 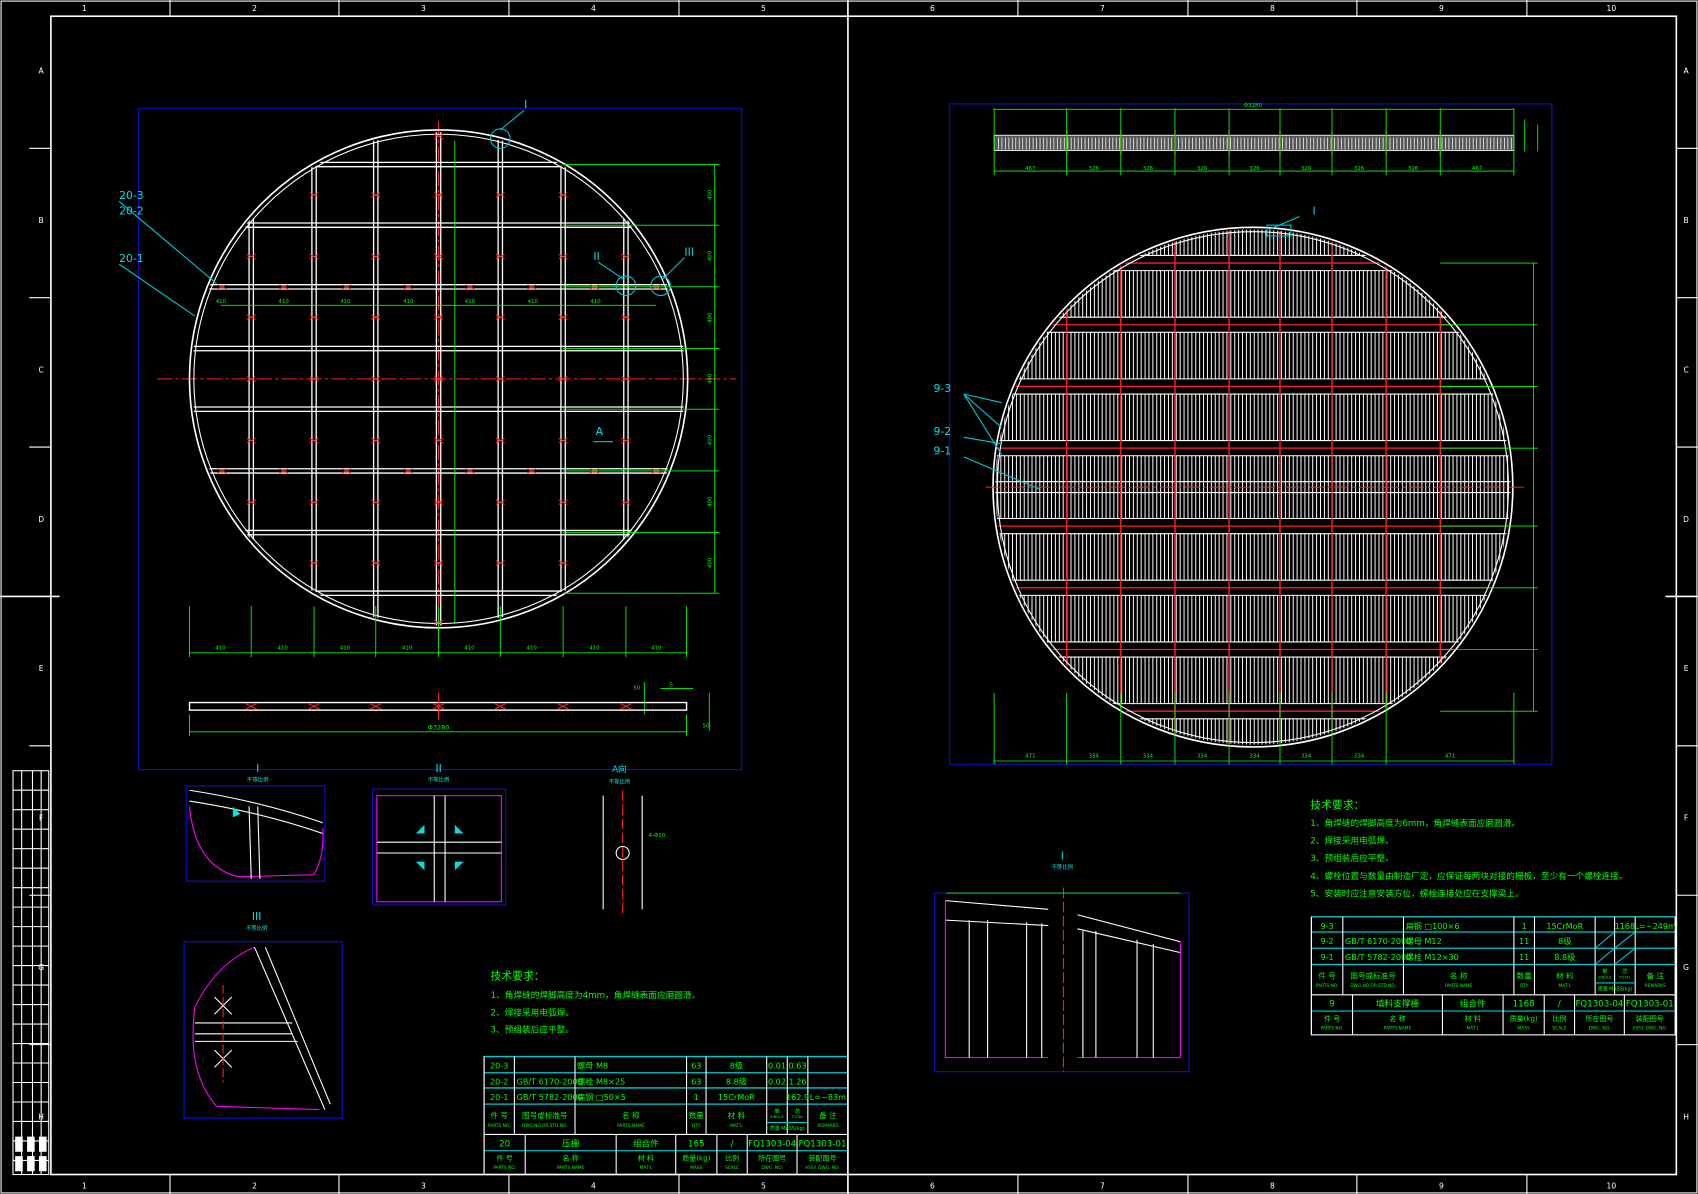 What do you see at coordinates (500, 138) in the screenshot?
I see `detail-circle` at bounding box center [500, 138].